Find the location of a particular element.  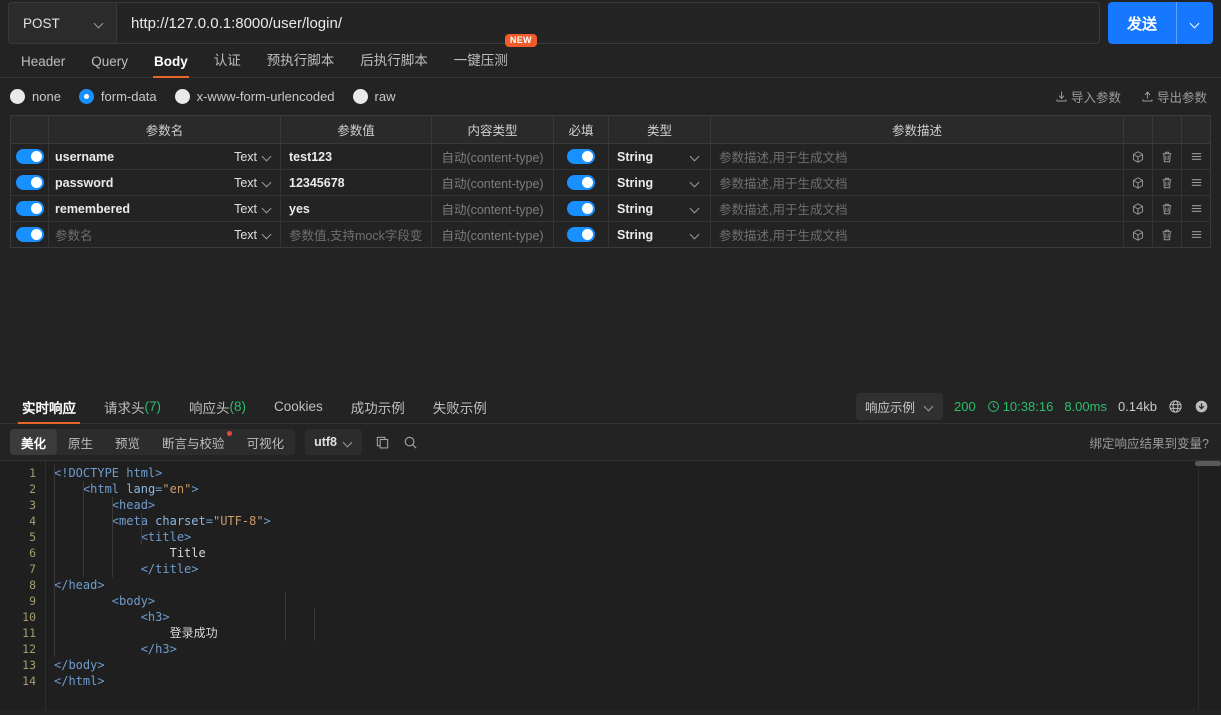

view-mode-segment: 美化 原生 预览 断言与校验 可视化 is located at coordinates (153, 442).